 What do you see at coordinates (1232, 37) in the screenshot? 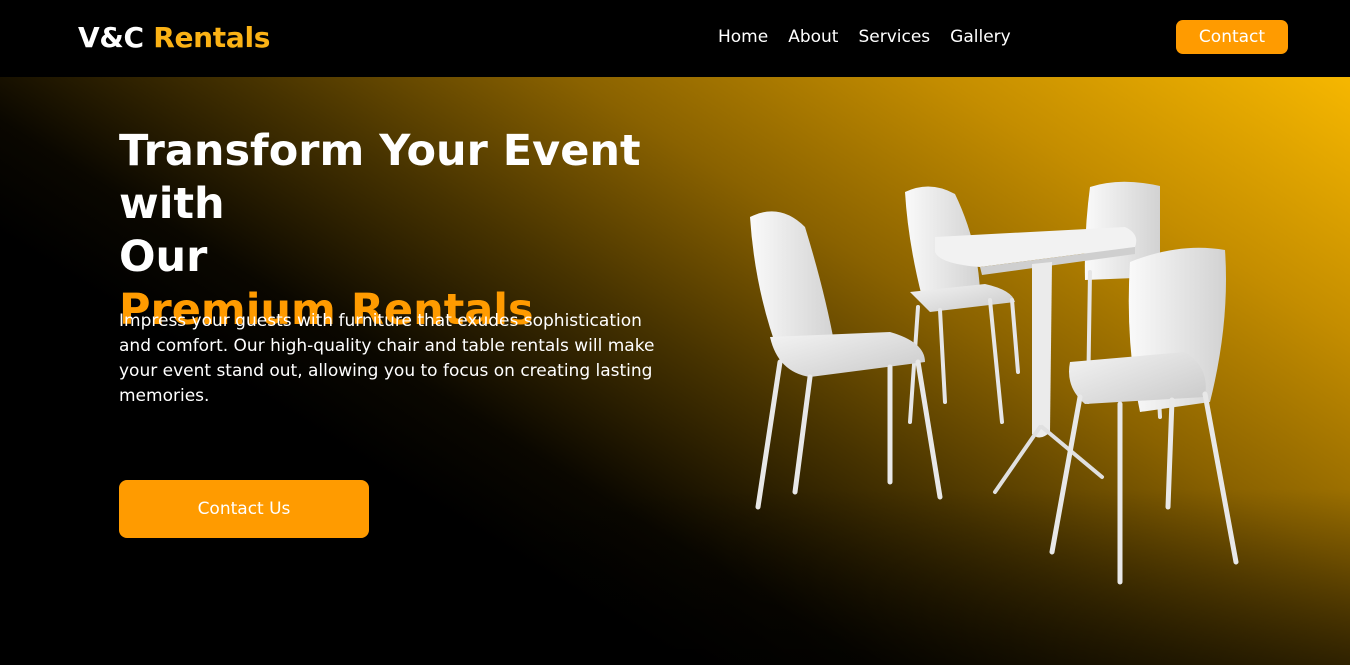
I see `nav-contact-button: Contact` at bounding box center [1232, 37].